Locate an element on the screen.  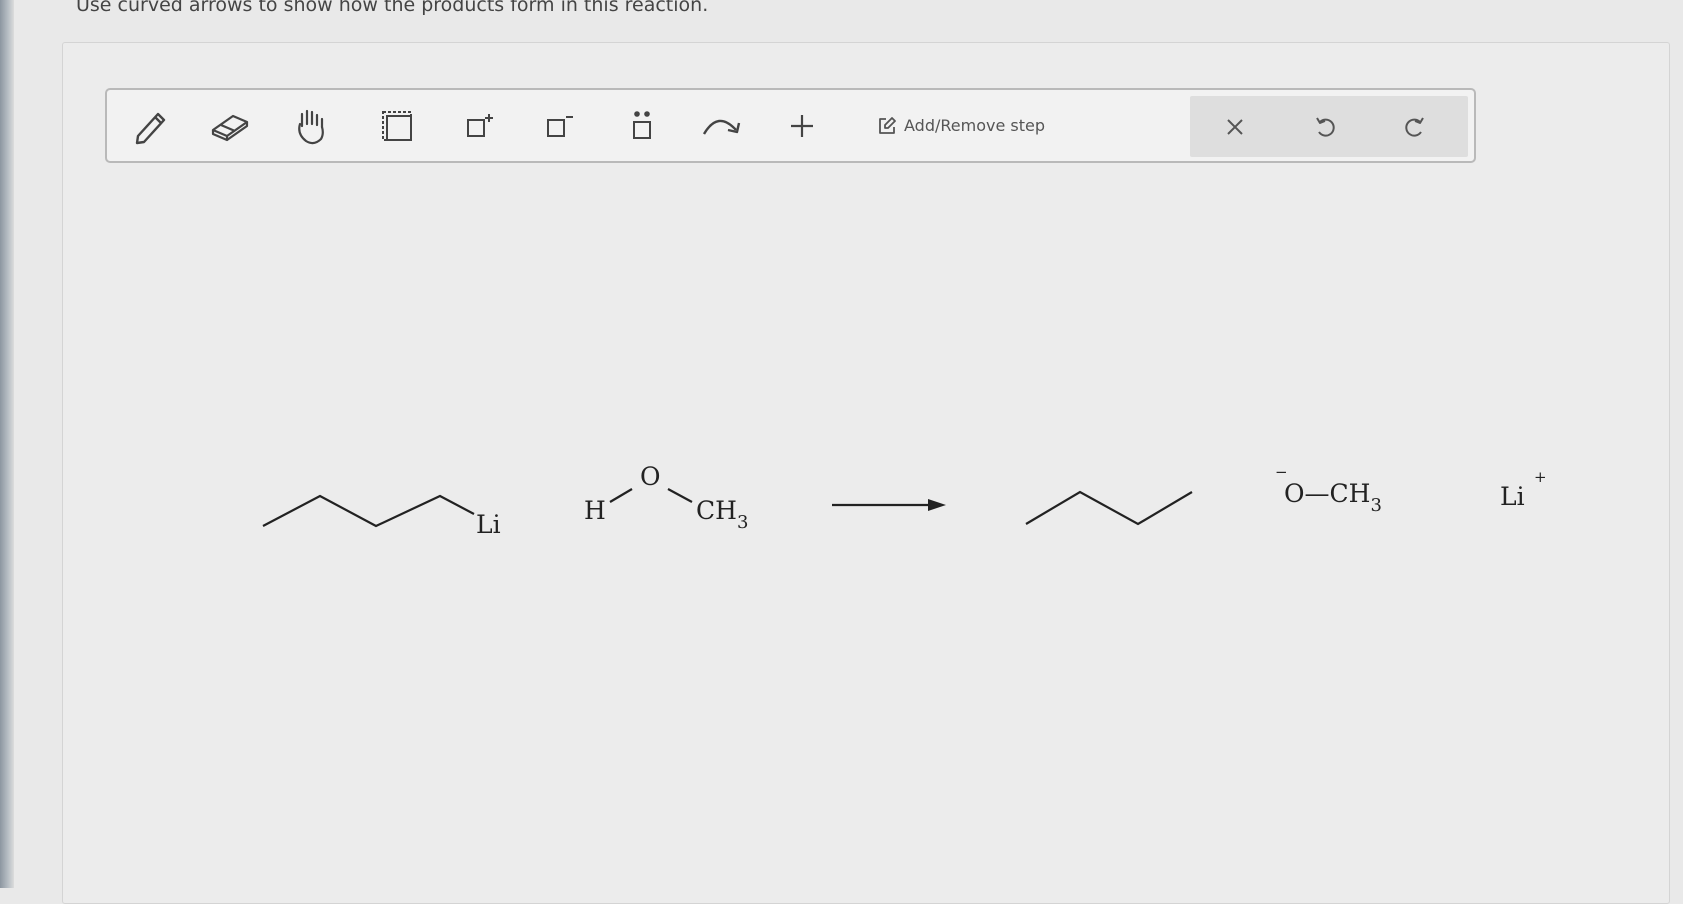
add-plus-tool-button is located at coordinates (802, 125).